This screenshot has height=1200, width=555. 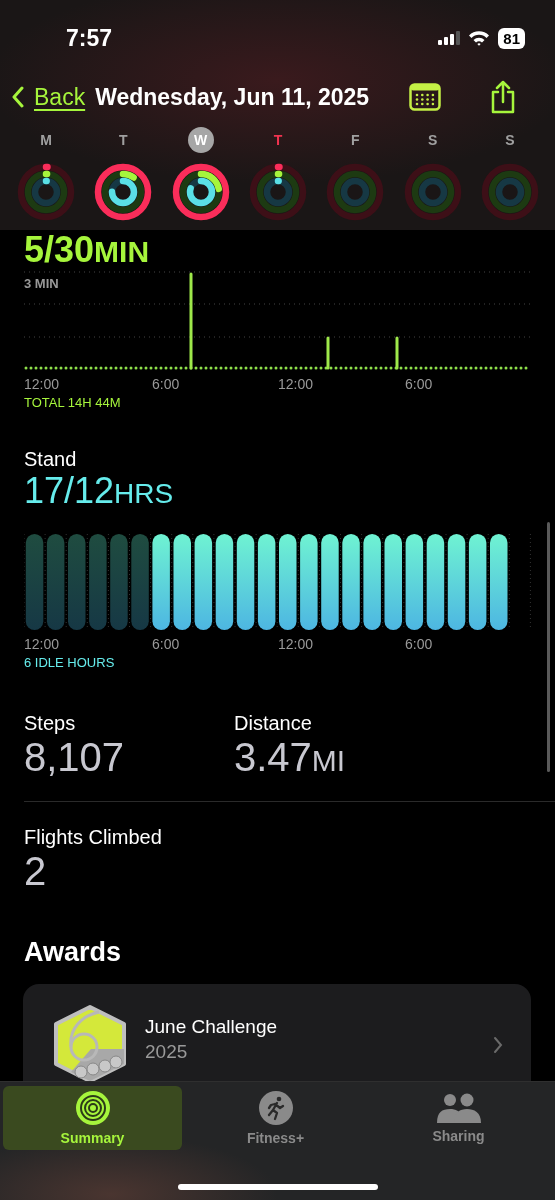 I want to click on tab: Summary, so click(x=92, y=1118).